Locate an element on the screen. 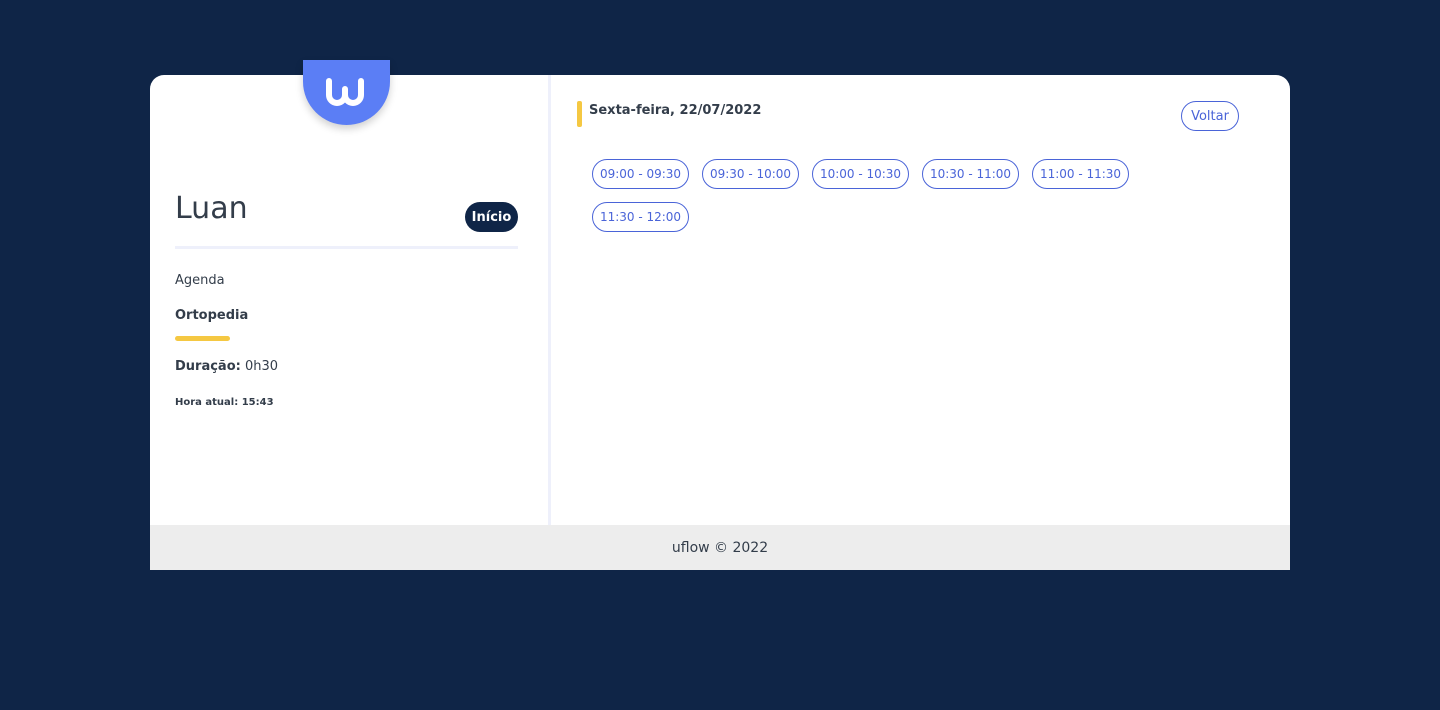  duration-value: 0h30 is located at coordinates (261, 366).